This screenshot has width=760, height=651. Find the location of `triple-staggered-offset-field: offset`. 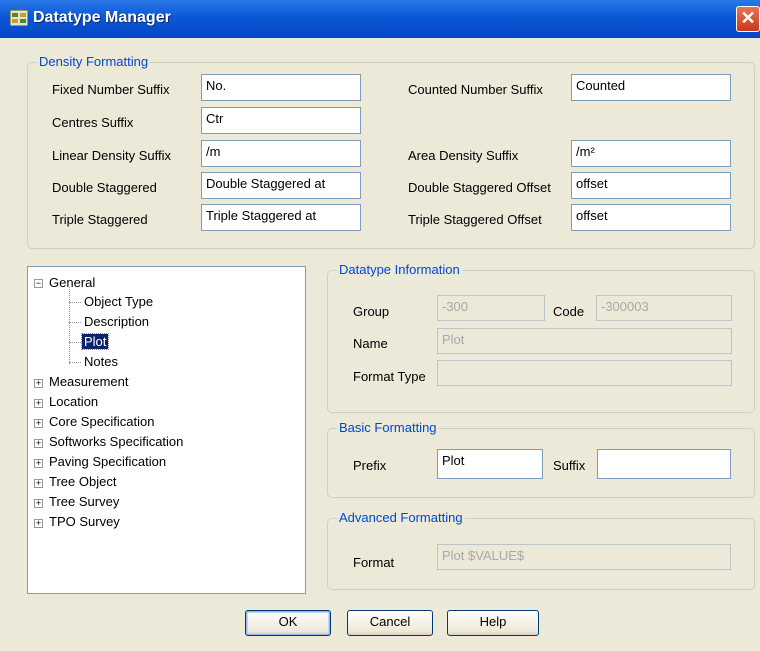

triple-staggered-offset-field: offset is located at coordinates (651, 217).